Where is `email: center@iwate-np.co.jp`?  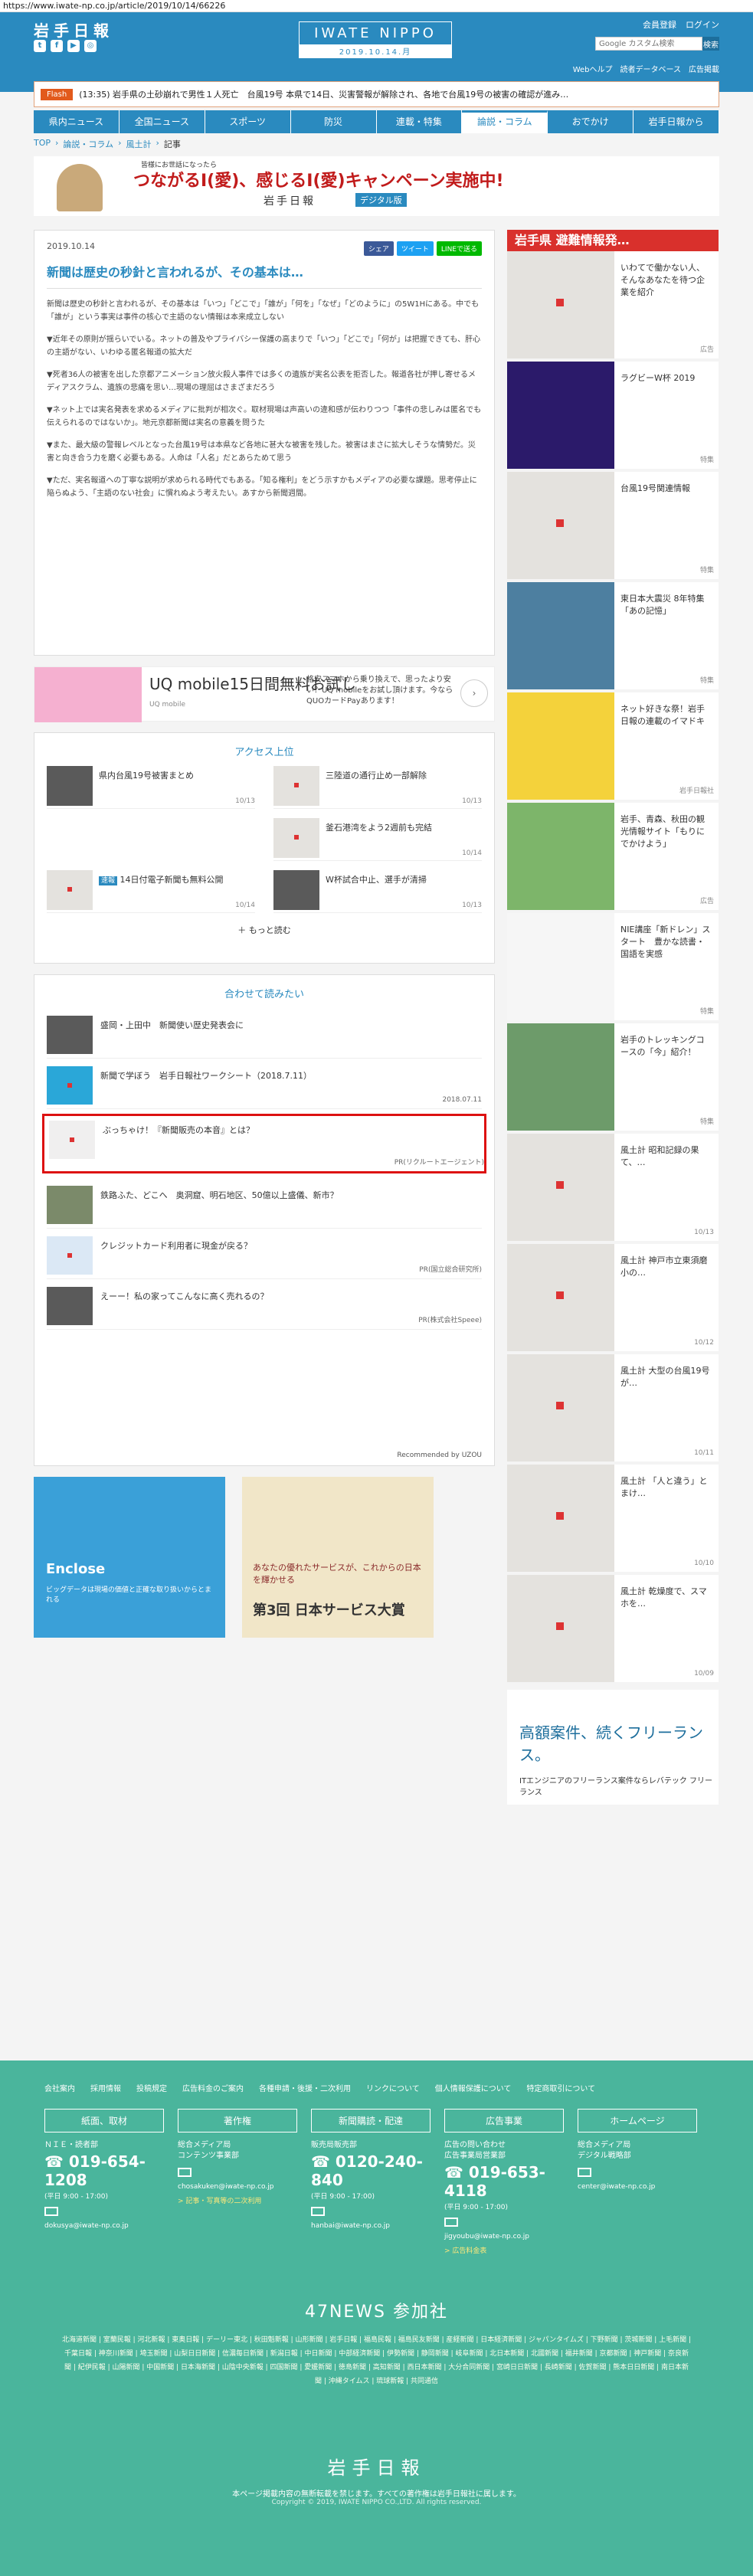 email: center@iwate-np.co.jp is located at coordinates (637, 2187).